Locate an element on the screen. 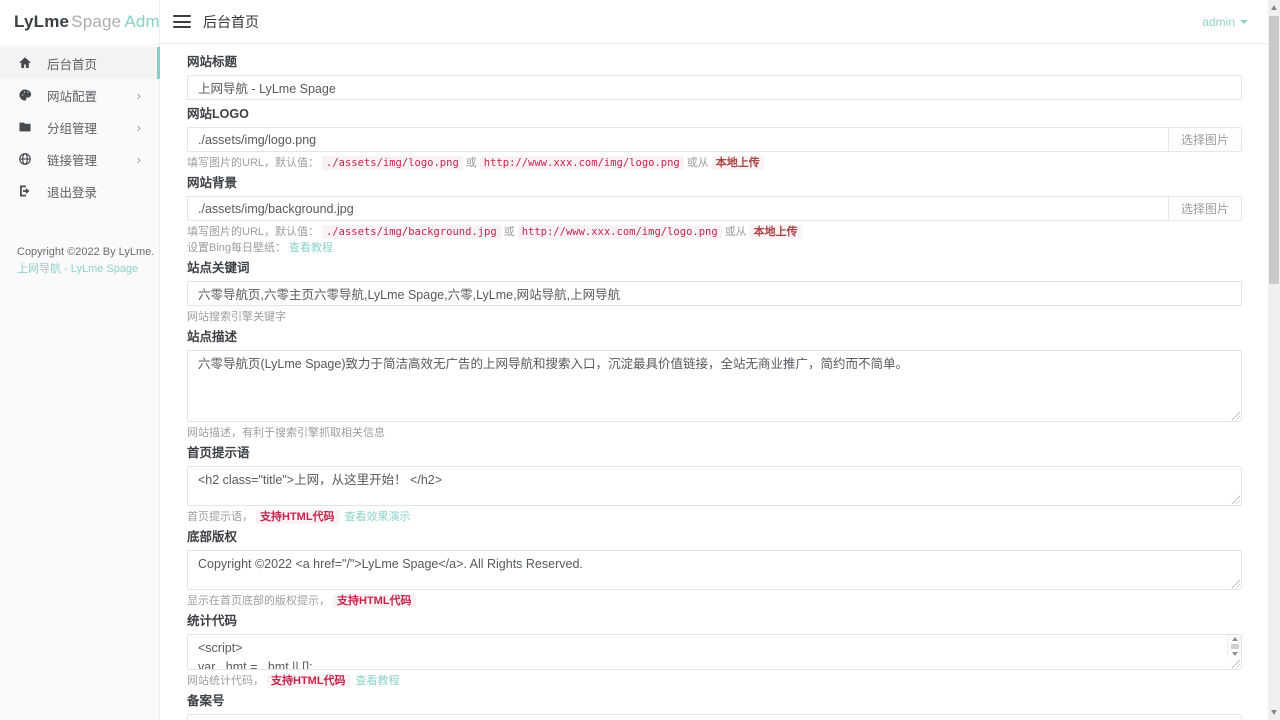 This screenshot has height=720, width=1280. user-dropdown: admin is located at coordinates (1225, 22).